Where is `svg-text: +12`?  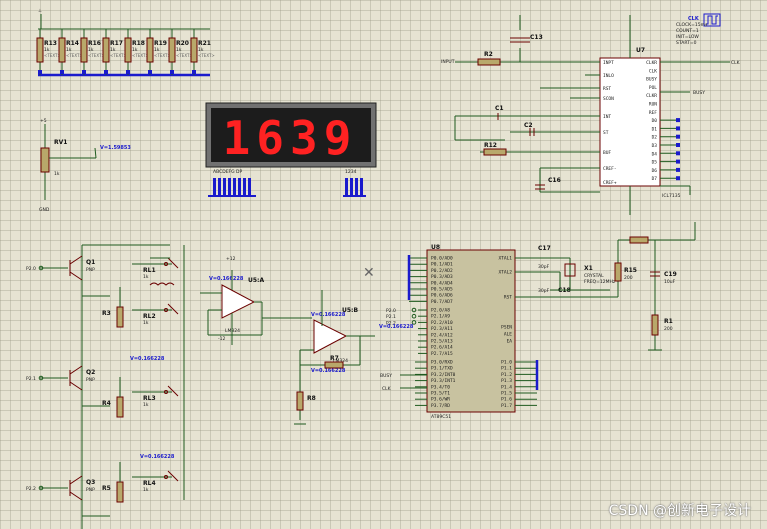 svg-text: +12 is located at coordinates (231, 259).